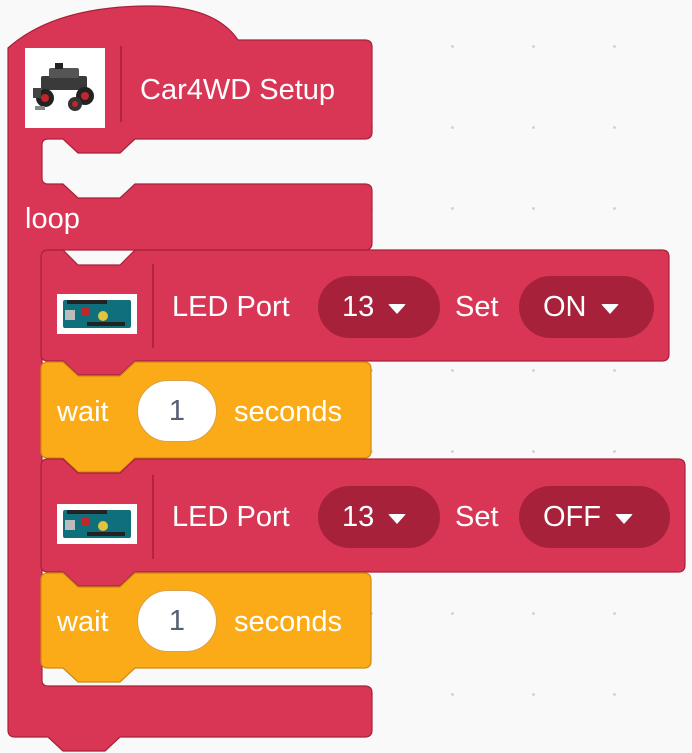 This screenshot has height=753, width=692. I want to click on wait2-unit-label: seconds, so click(288, 622).